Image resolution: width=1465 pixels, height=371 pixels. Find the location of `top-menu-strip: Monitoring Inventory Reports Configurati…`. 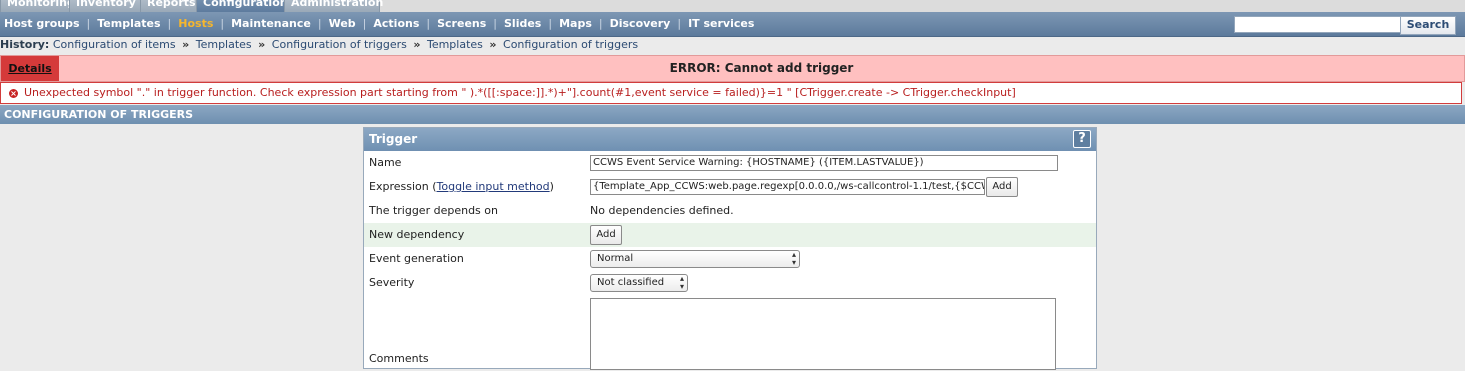

top-menu-strip: Monitoring Inventory Reports Configurati… is located at coordinates (732, 6).